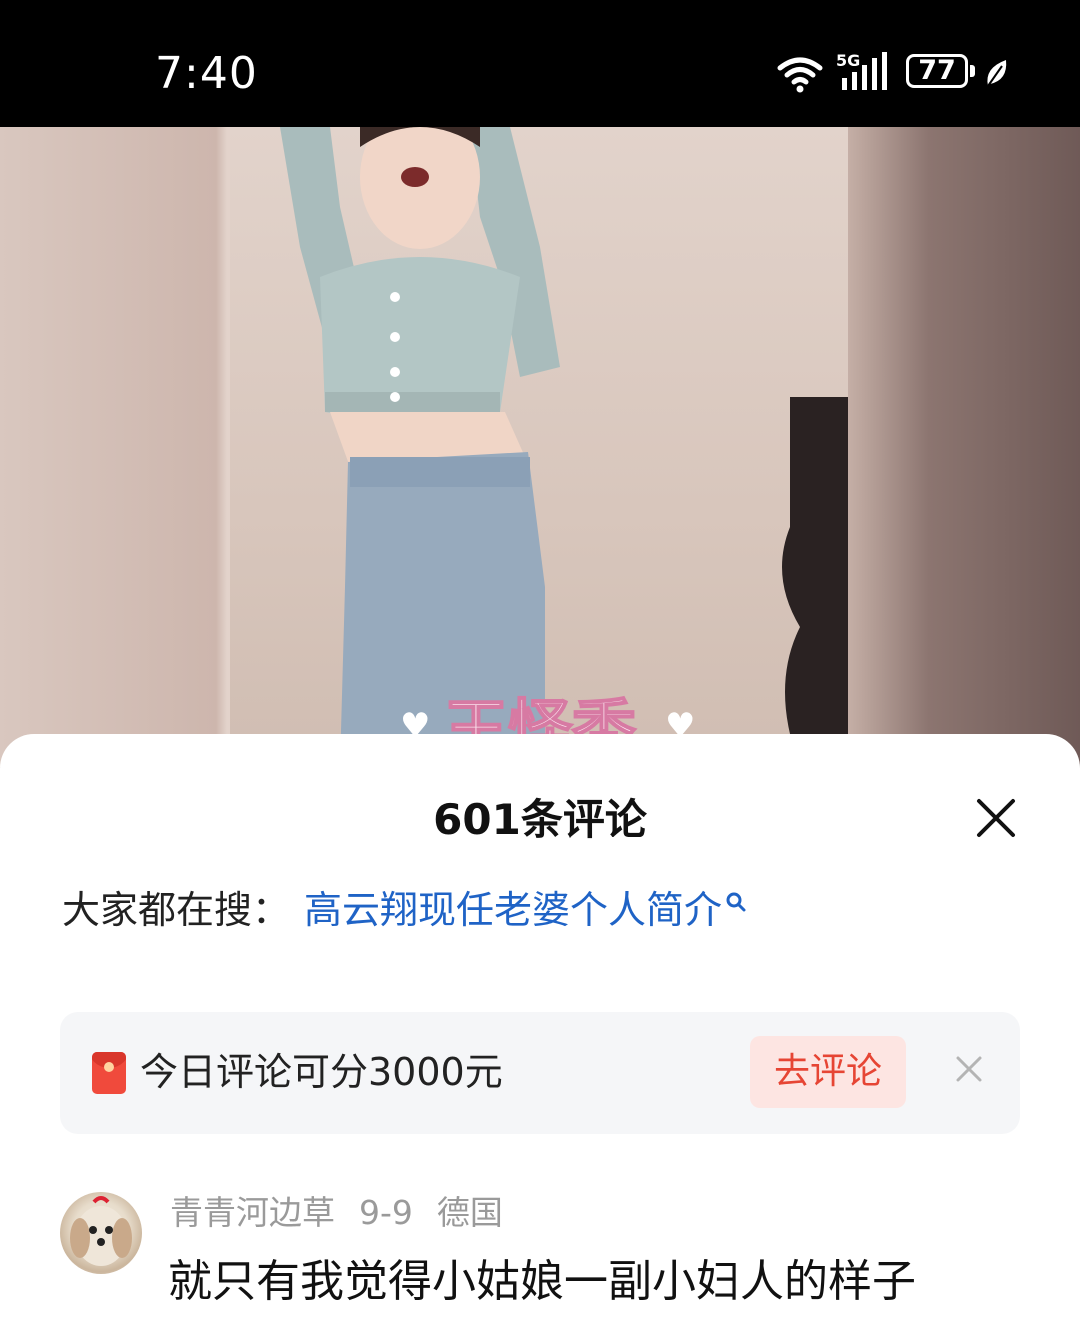 The image size is (1080, 1320). Describe the element at coordinates (109, 1073) in the screenshot. I see `red-packet-icon` at that location.